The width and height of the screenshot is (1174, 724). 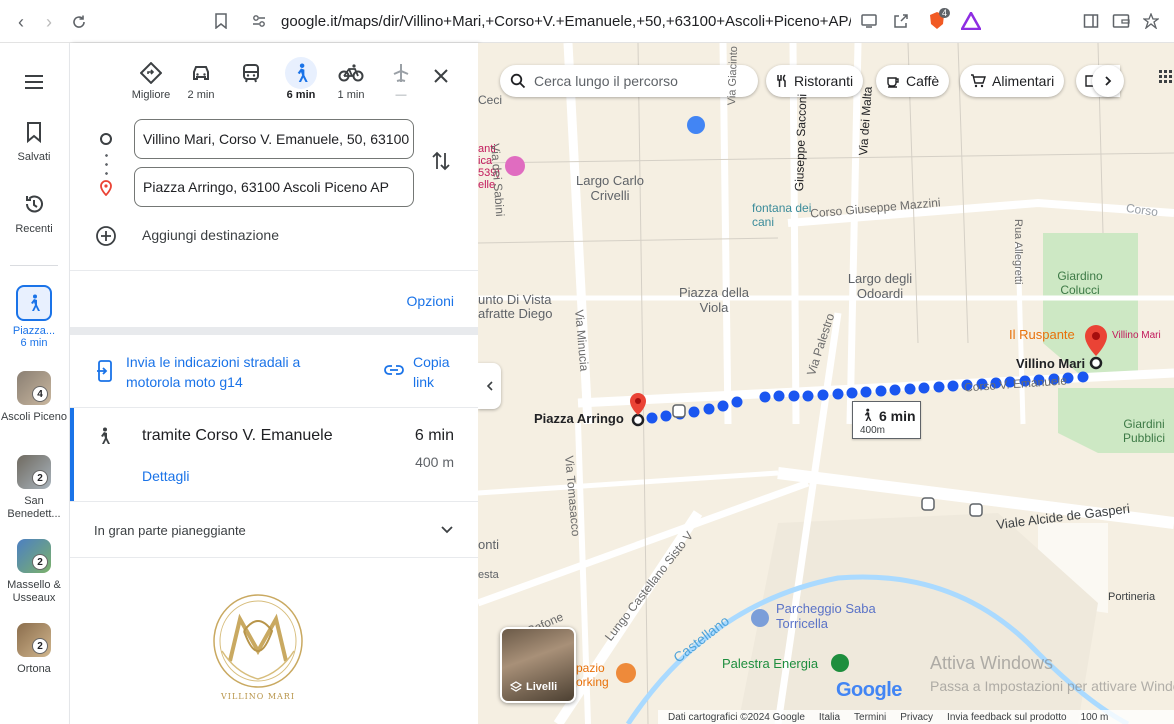 I want to click on mode-best: Migliore, so click(x=151, y=79).